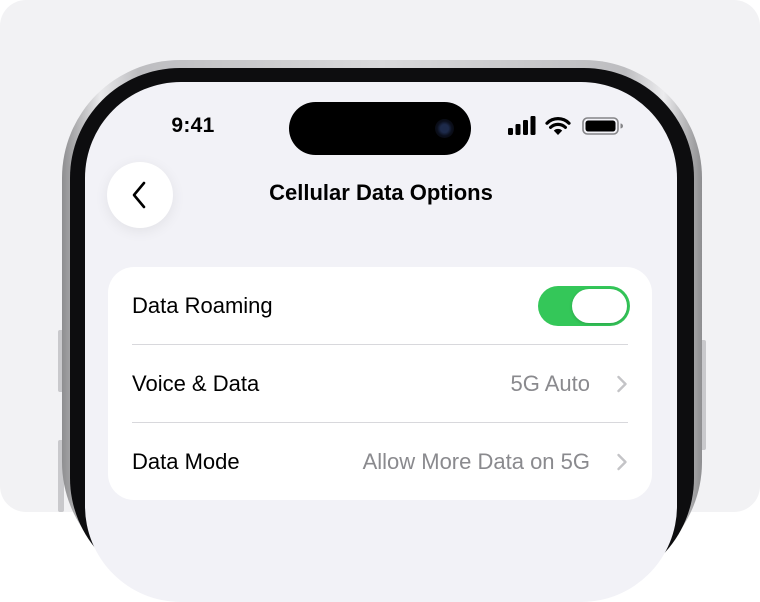 The width and height of the screenshot is (760, 602). I want to click on data-mode-label: Data Mode, so click(186, 461).